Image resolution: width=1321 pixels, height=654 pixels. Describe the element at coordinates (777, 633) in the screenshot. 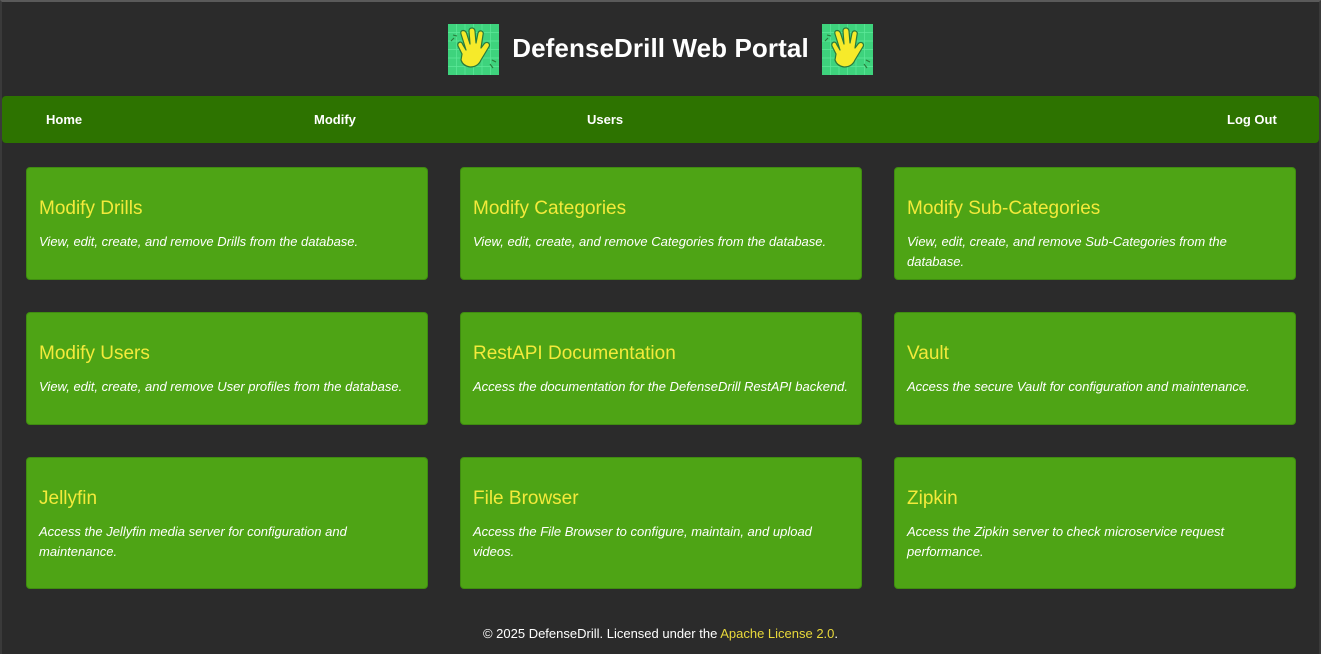

I see `apache-license-link: Apache License 2.0` at that location.